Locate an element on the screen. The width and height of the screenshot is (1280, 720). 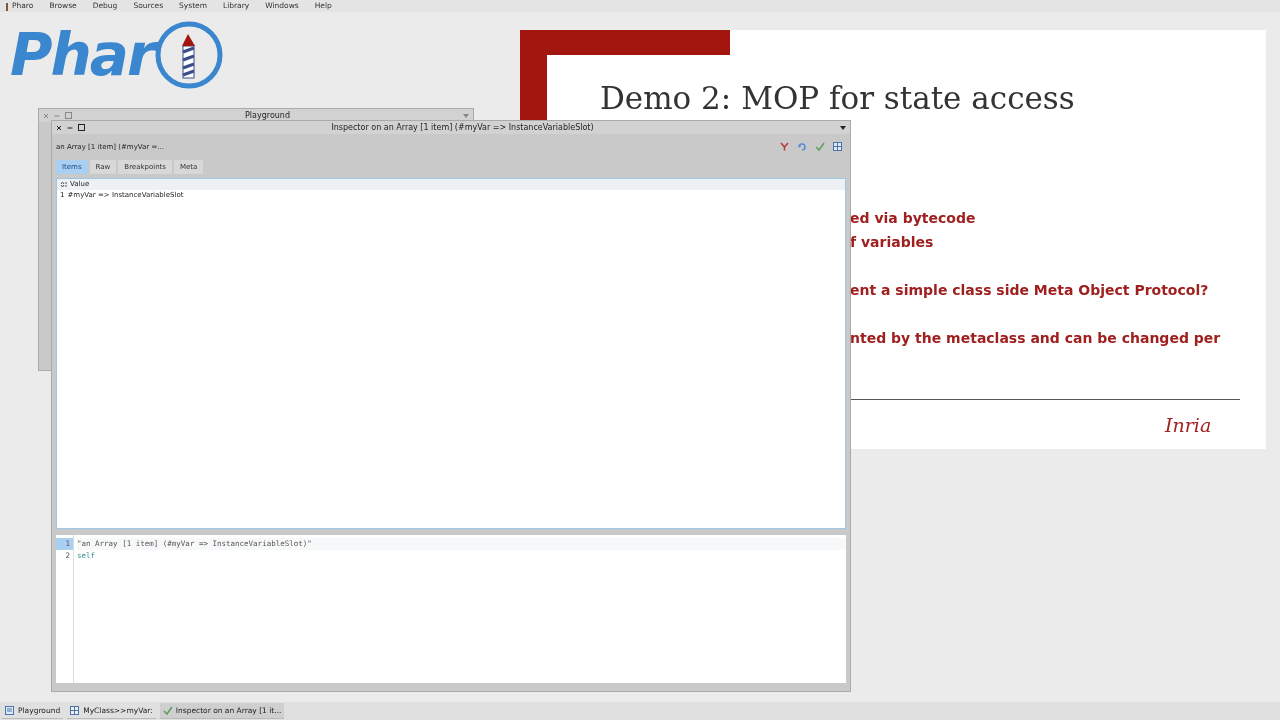
slide-title: Demo 2: MOP for state access is located at coordinates (837, 98).